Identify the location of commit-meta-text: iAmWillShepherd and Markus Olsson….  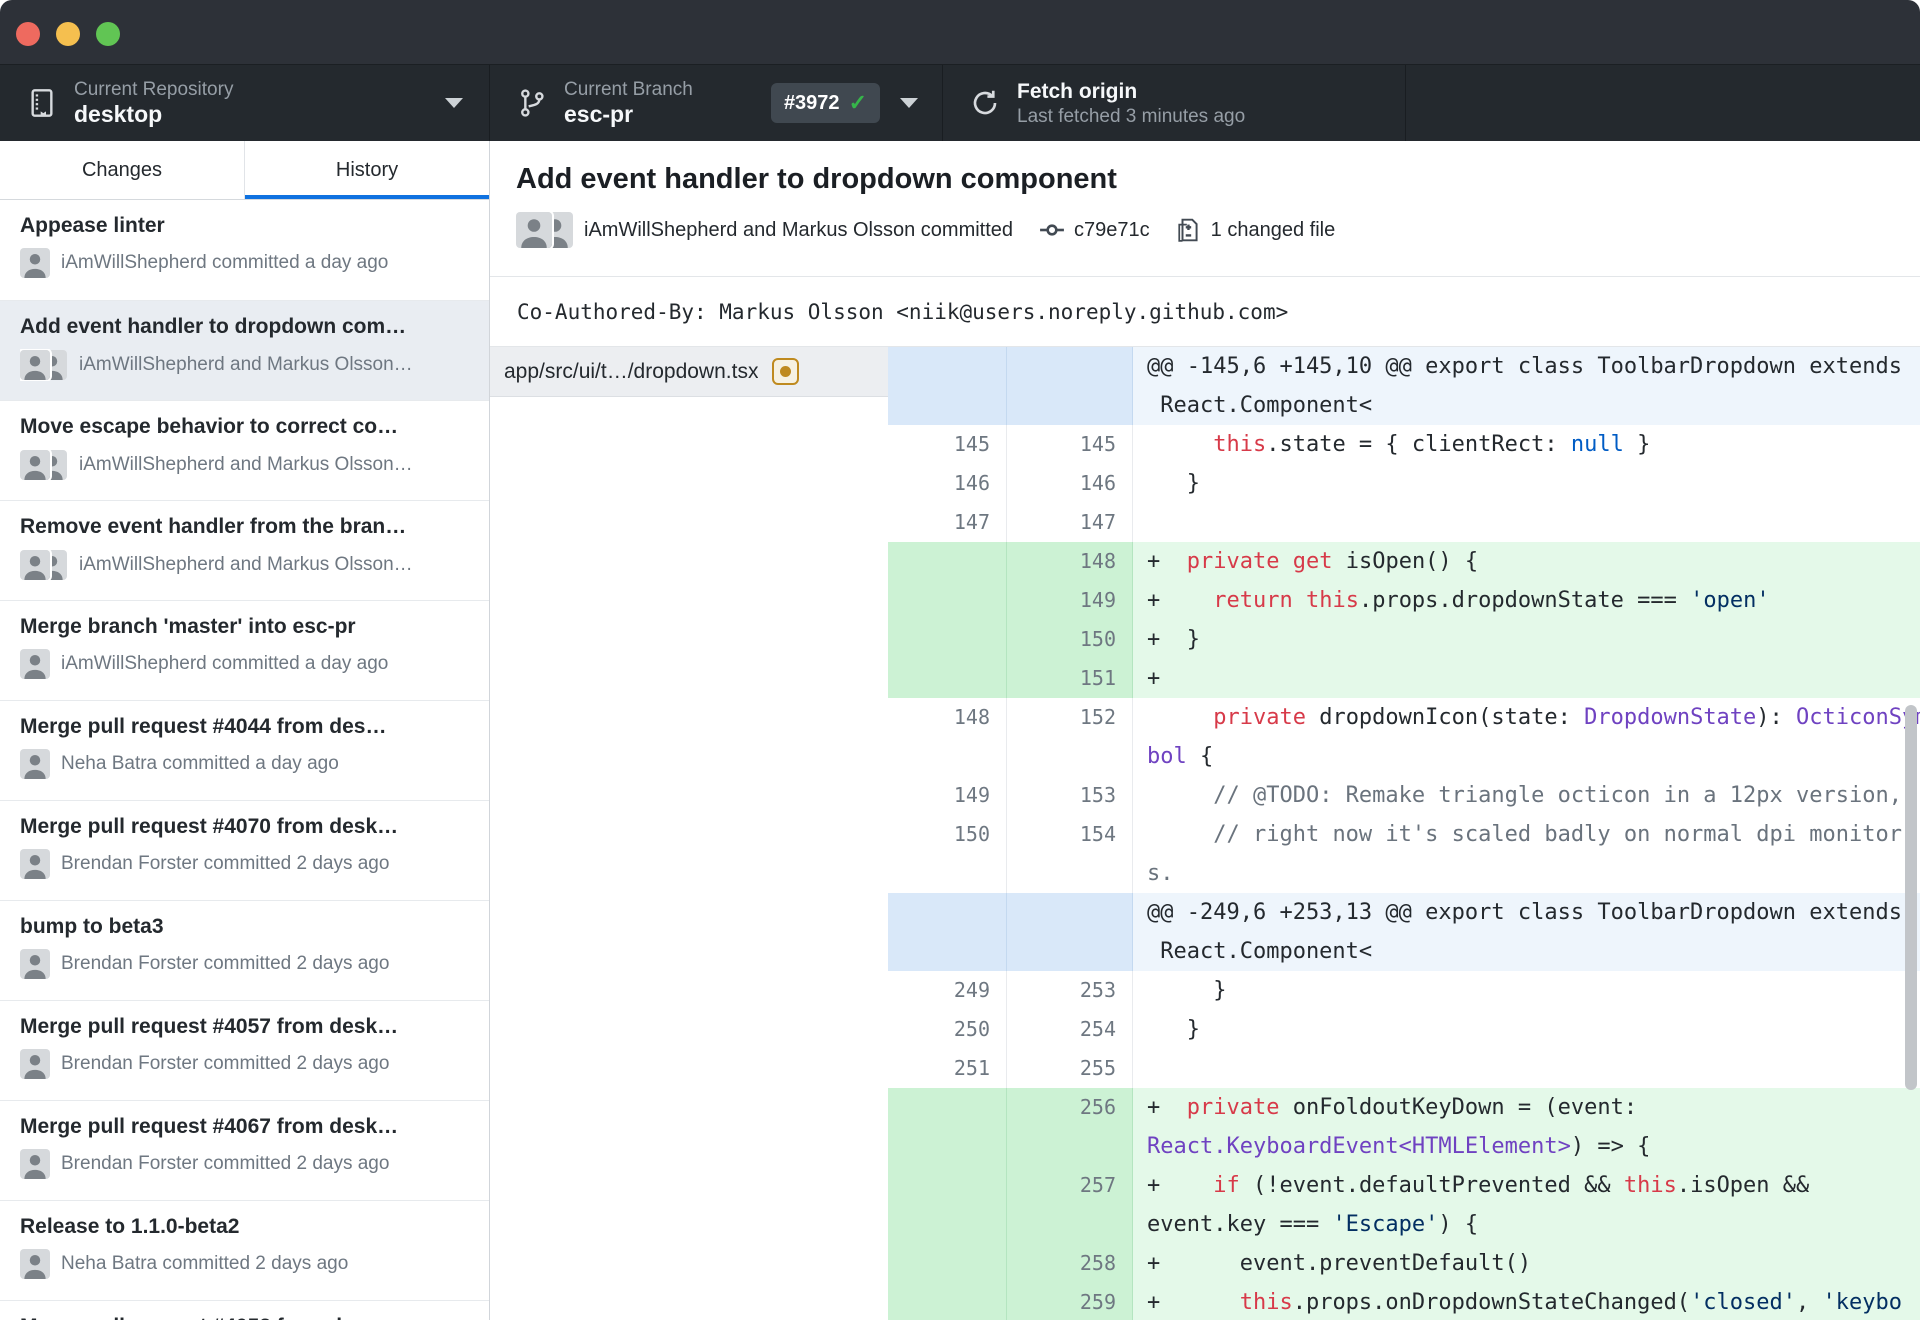
(246, 364).